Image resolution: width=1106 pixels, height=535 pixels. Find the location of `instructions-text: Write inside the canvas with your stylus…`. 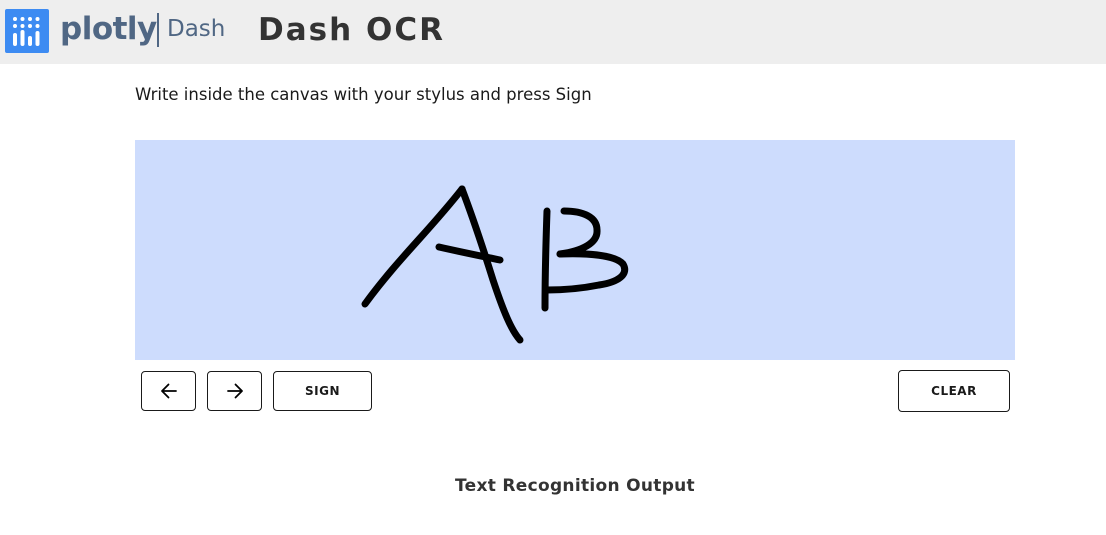

instructions-text: Write inside the canvas with your stylus… is located at coordinates (363, 94).